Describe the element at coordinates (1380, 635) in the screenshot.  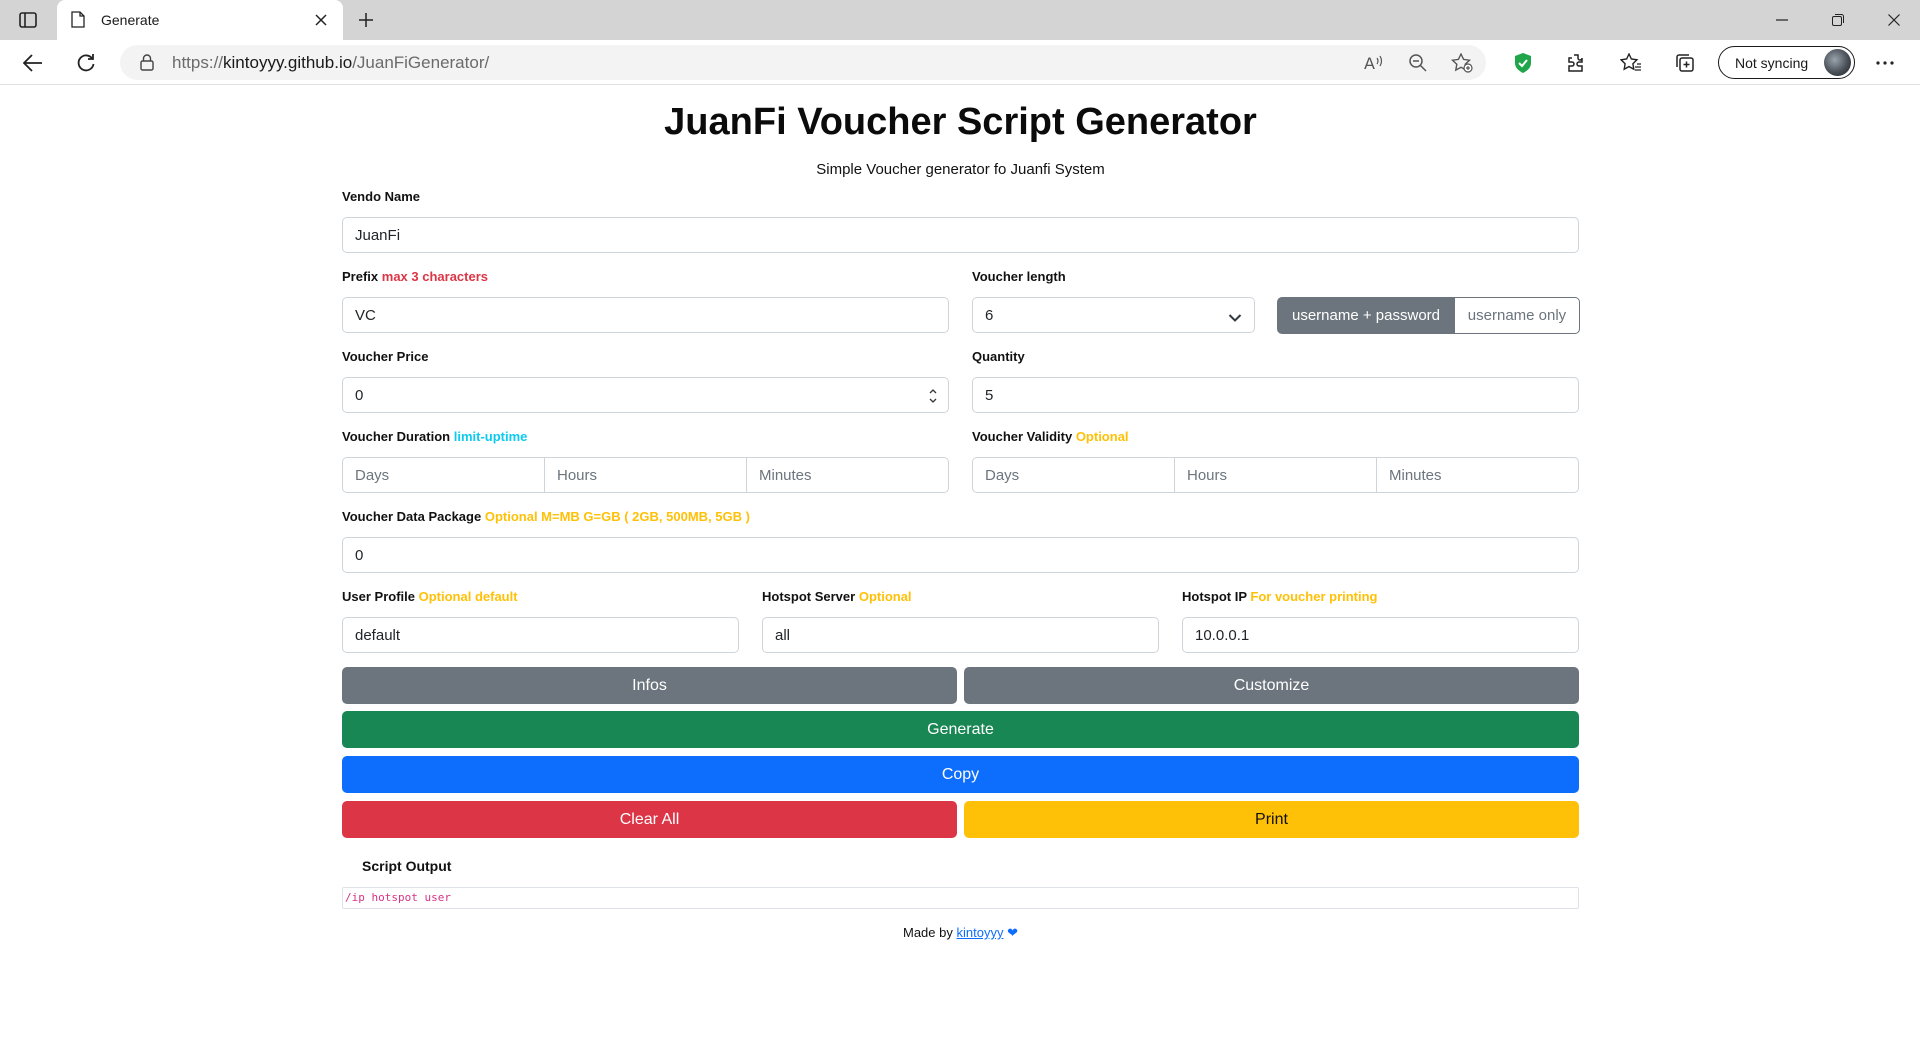
I see `hotspot-ip-input: 10.0.0.1` at that location.